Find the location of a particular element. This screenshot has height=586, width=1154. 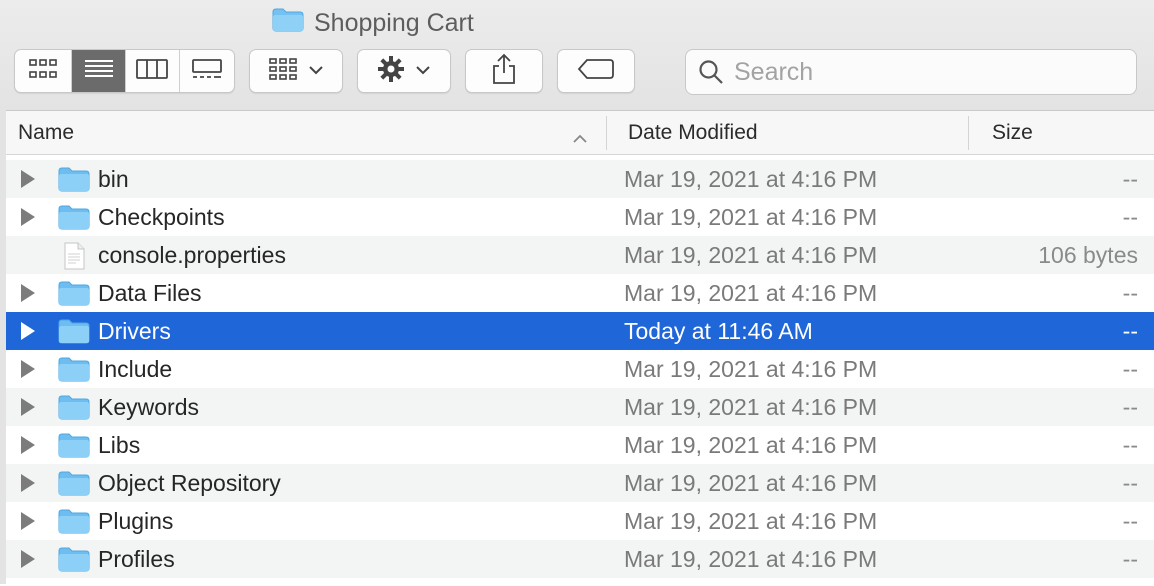

file-row: Plugins Mar 19, 2021 at 4:16 PM -- is located at coordinates (580, 521).